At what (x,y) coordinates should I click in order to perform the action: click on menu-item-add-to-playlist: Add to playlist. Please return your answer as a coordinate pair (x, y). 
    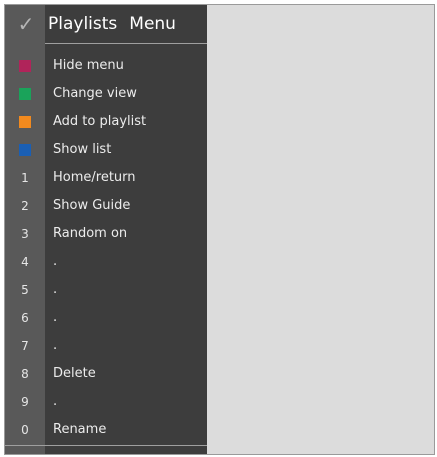
    Looking at the image, I should click on (106, 122).